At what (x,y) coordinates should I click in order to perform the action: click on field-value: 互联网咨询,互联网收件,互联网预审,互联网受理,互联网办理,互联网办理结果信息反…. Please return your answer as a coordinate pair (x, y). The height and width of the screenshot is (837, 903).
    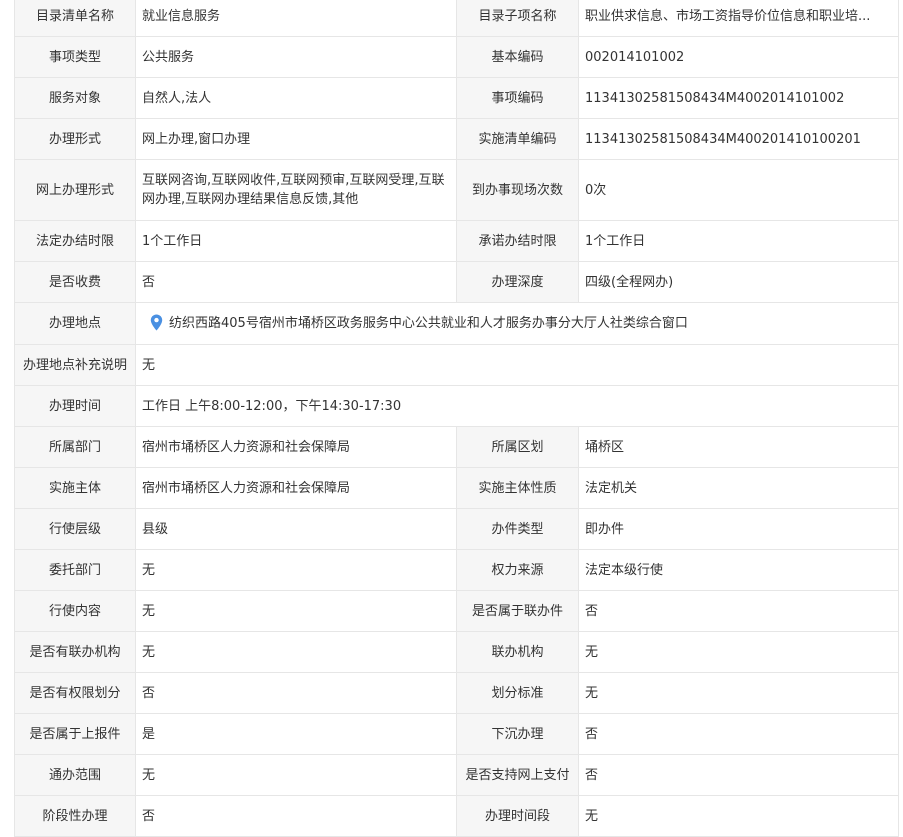
    Looking at the image, I should click on (296, 190).